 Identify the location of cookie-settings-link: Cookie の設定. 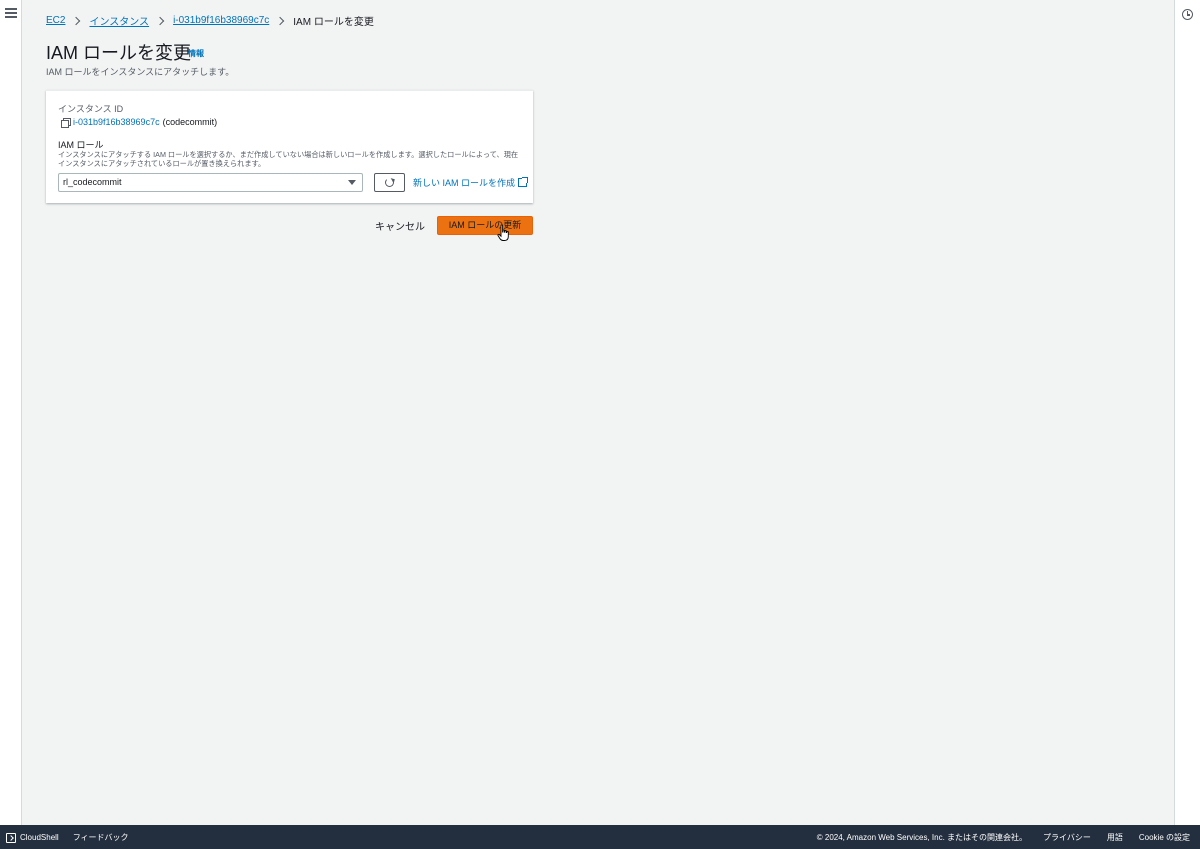
(1164, 837).